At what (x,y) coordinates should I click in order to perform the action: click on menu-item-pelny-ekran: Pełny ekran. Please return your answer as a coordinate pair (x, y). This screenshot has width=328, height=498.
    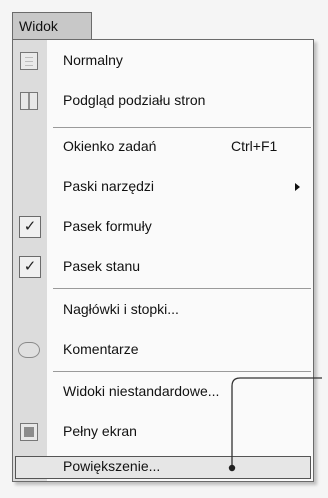
    Looking at the image, I should click on (163, 432).